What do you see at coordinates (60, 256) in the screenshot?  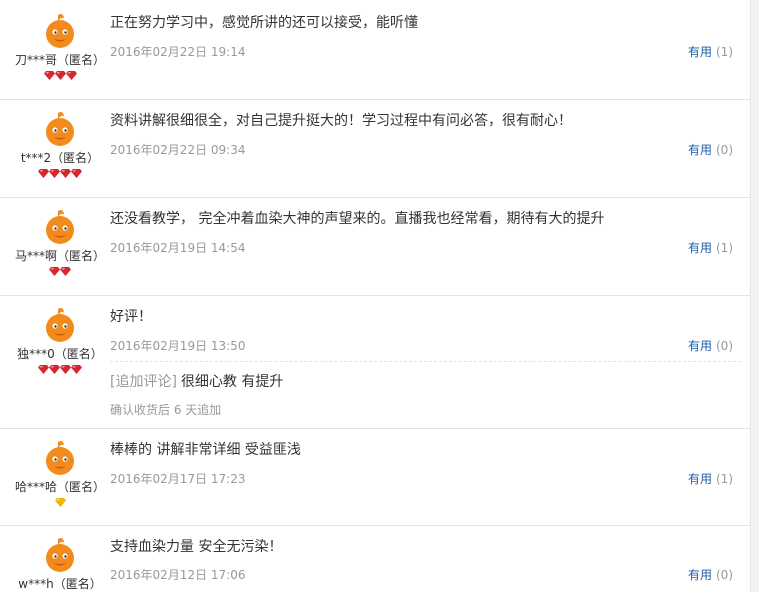 I see `reviewer-name: 马***啊（匿名）` at bounding box center [60, 256].